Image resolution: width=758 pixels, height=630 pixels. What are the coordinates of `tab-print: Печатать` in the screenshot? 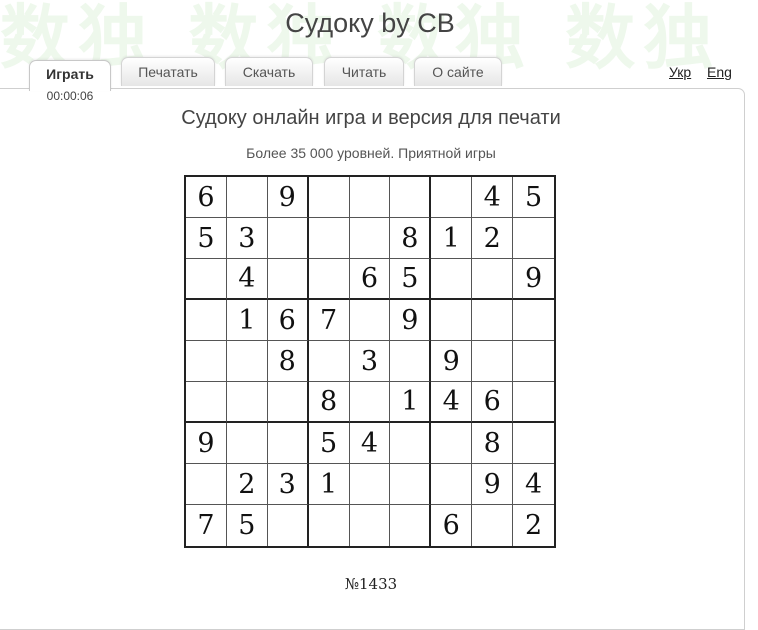 It's located at (168, 71).